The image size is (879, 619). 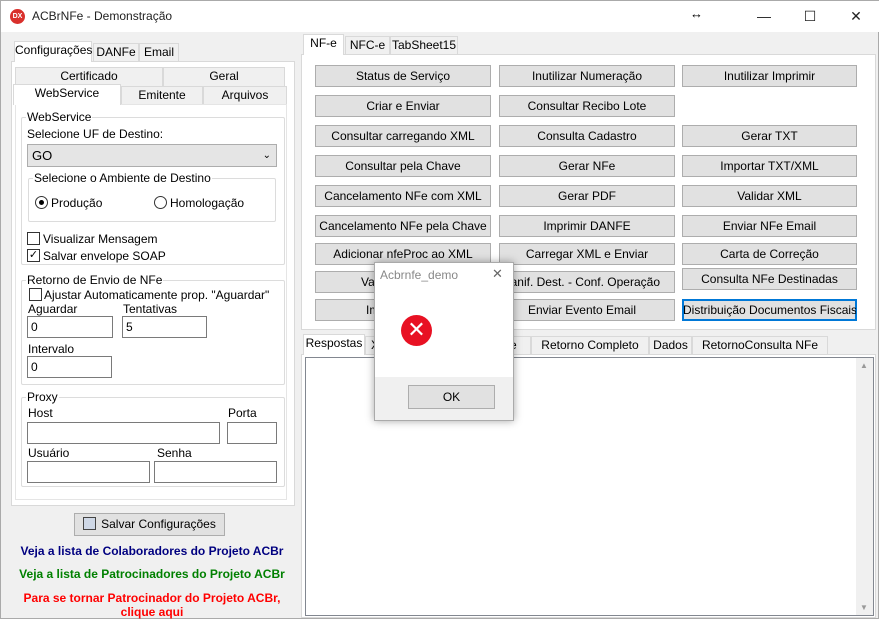 What do you see at coordinates (587, 226) in the screenshot?
I see `imprimir-danfe-button: Imprimir DANFE` at bounding box center [587, 226].